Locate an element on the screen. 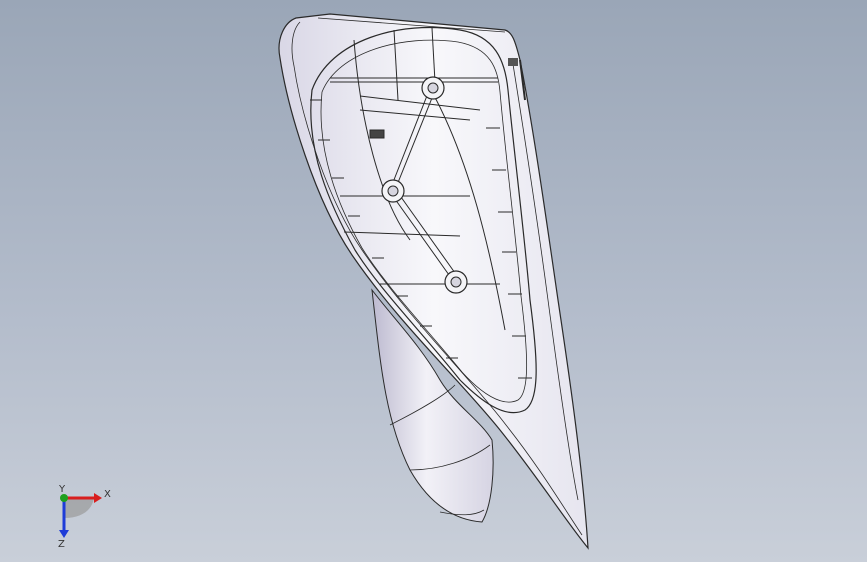  z-axis-arrow is located at coordinates (64, 534).